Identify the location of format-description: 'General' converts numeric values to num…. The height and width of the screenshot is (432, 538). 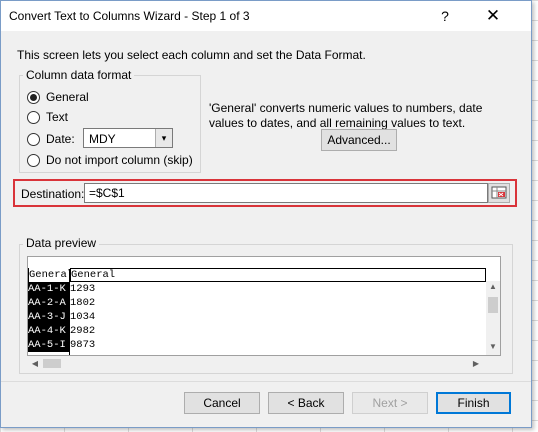
(346, 115).